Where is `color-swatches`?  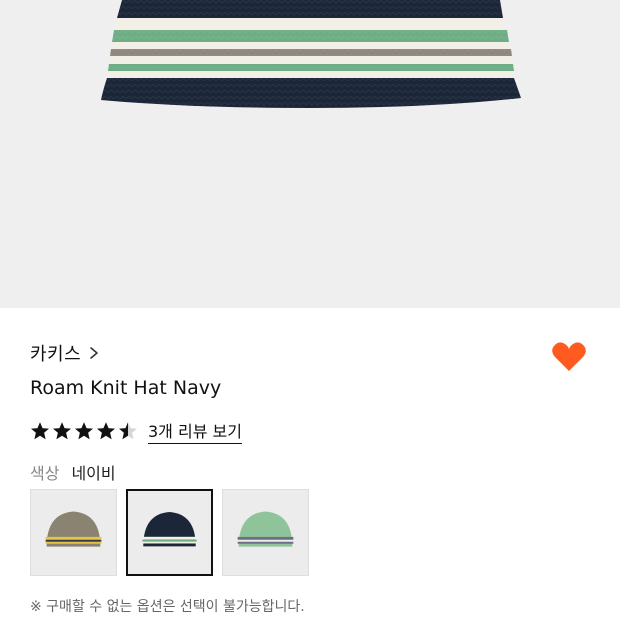
color-swatches is located at coordinates (169, 532).